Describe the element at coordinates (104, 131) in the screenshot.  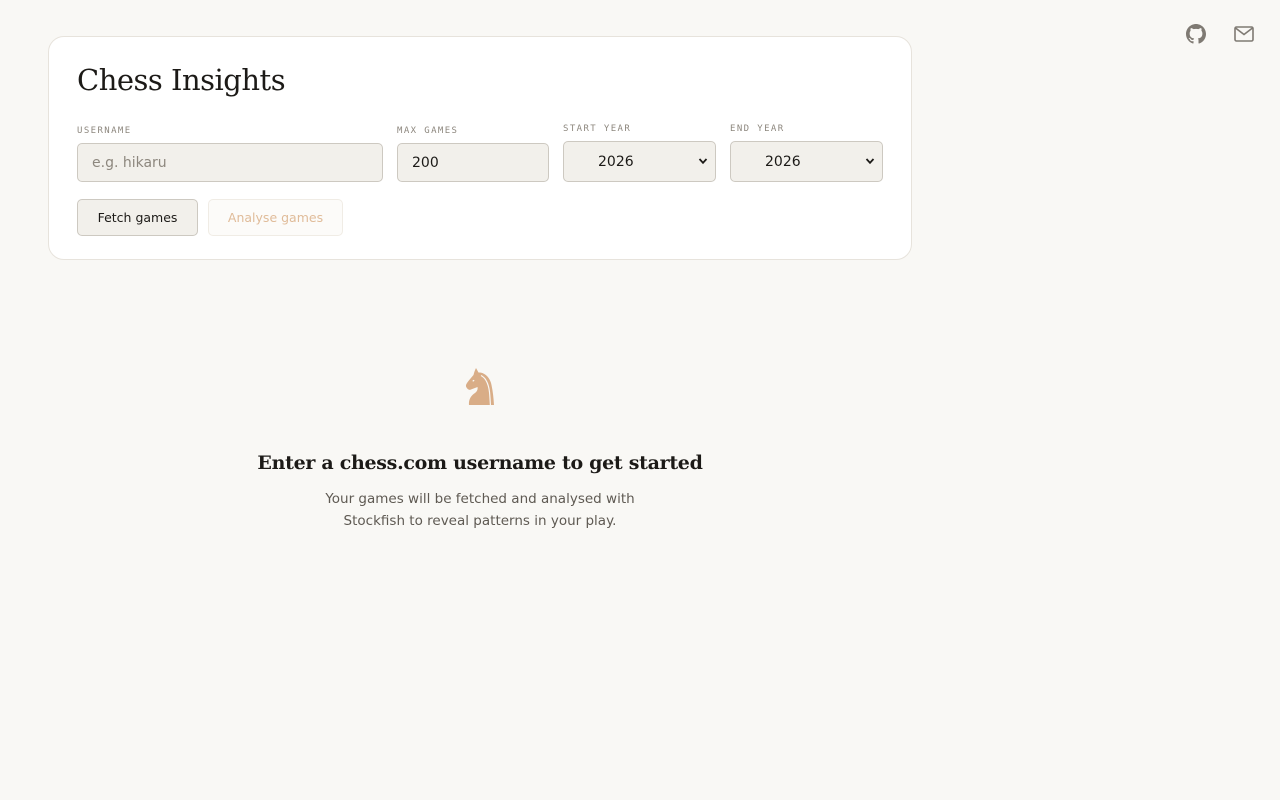
I see `username-label: USERNAME` at that location.